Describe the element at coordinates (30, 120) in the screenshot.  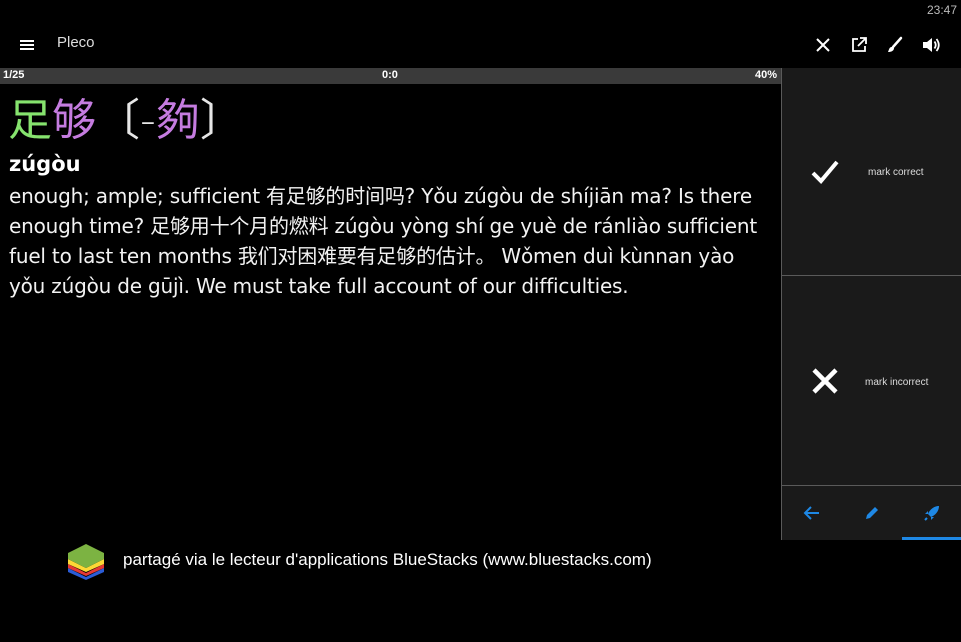
I see `headword-char: 足` at that location.